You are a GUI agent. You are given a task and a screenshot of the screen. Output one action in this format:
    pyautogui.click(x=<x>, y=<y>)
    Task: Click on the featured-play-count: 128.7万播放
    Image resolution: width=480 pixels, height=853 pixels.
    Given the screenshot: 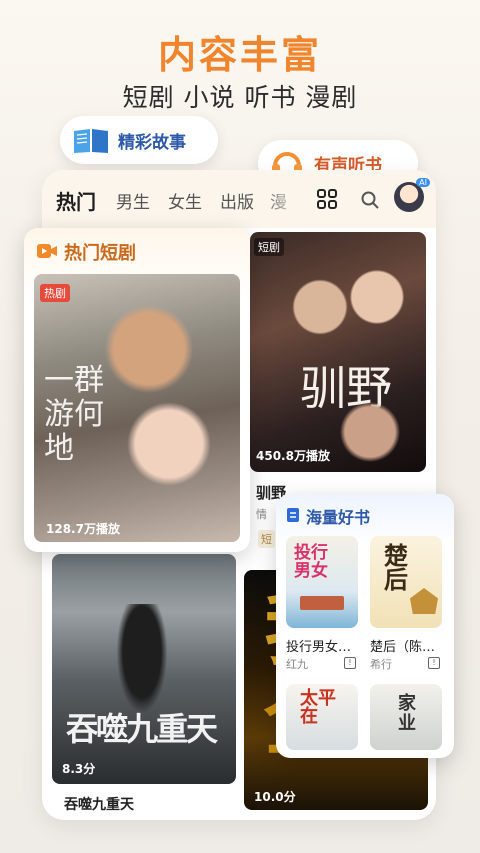 What is the action you would take?
    pyautogui.click(x=83, y=529)
    